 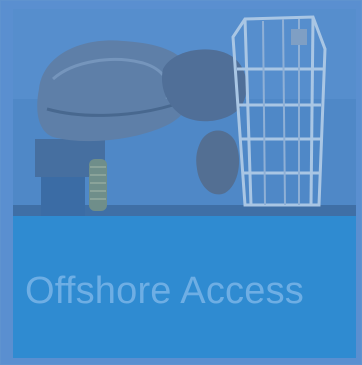 What do you see at coordinates (164, 291) in the screenshot?
I see `tile-title: Offshore Access` at bounding box center [164, 291].